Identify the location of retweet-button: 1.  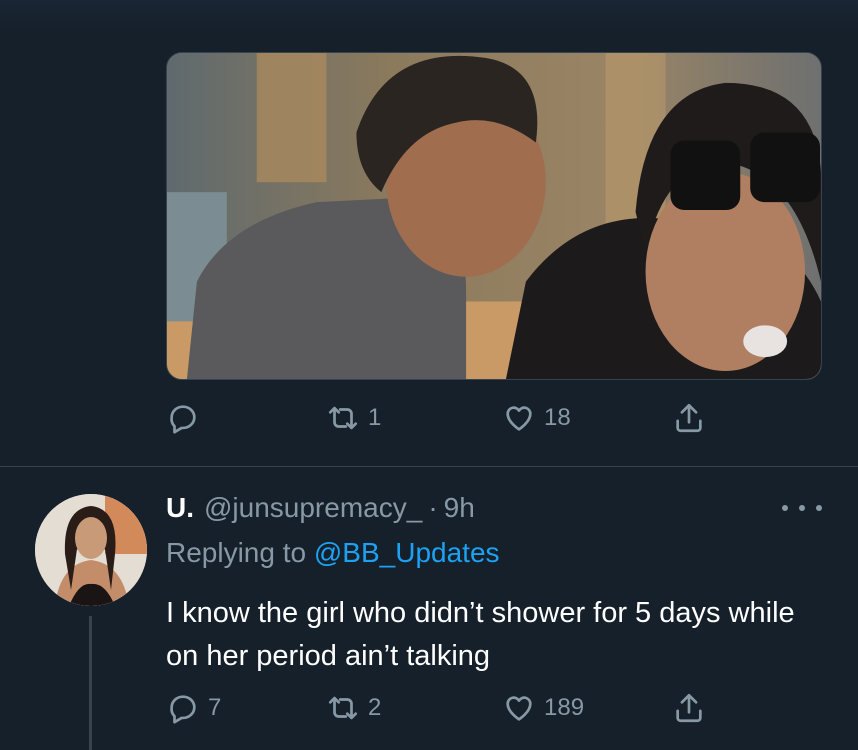
(353, 418).